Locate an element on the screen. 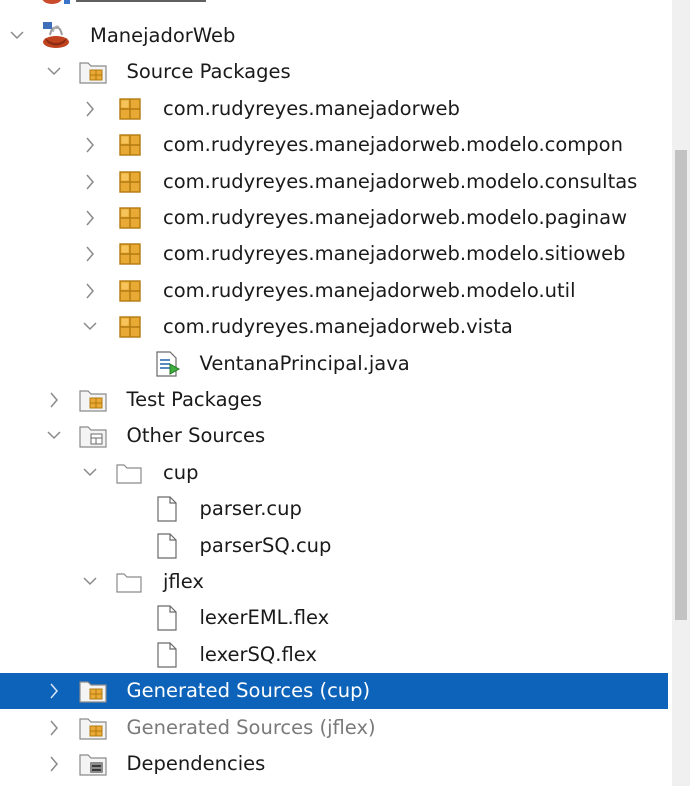 This screenshot has height=786, width=690. tree-row-label: com.rudyreyes.manejadorweb.vista is located at coordinates (338, 327).